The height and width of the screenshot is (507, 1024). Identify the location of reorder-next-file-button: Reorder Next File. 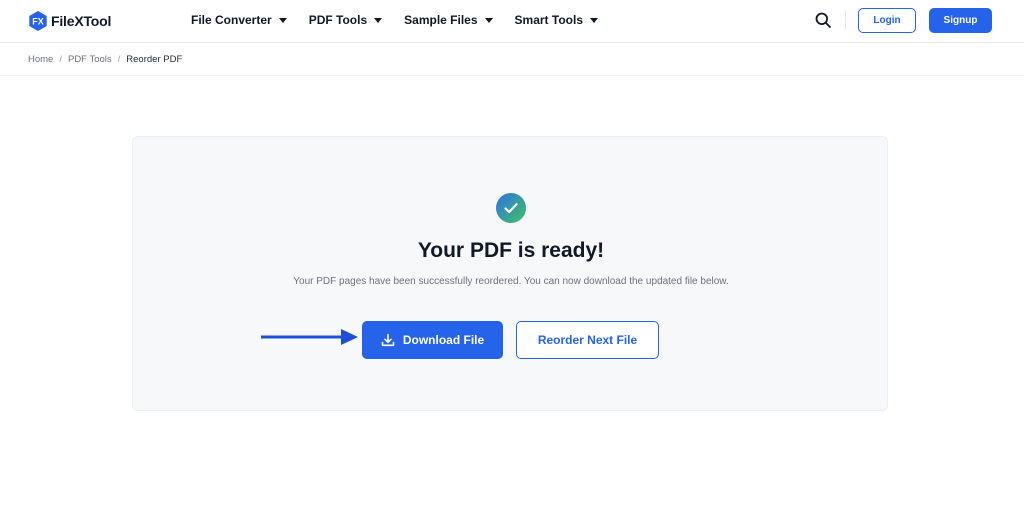
(587, 340).